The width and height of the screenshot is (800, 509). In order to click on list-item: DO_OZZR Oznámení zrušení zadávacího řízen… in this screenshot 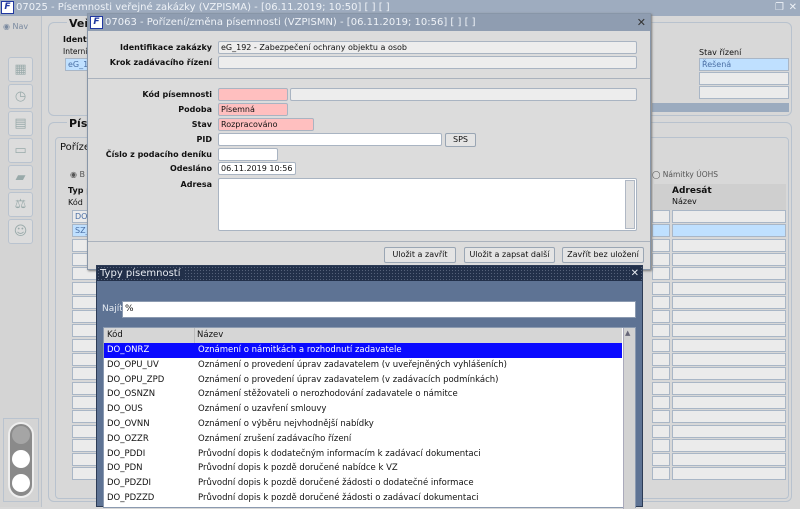, I will do `click(363, 439)`.